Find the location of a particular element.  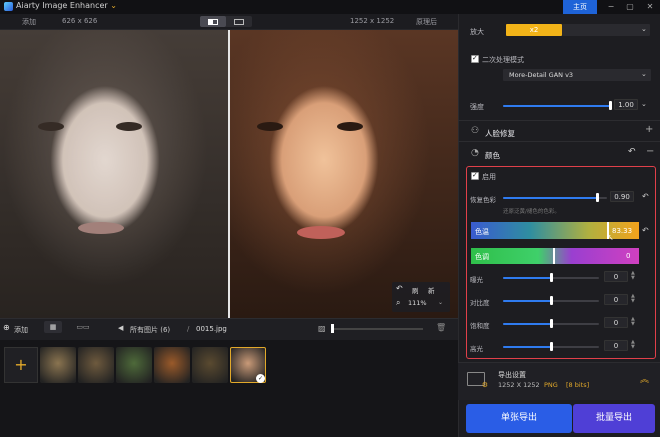

tint-label: 色调 is located at coordinates (482, 257).